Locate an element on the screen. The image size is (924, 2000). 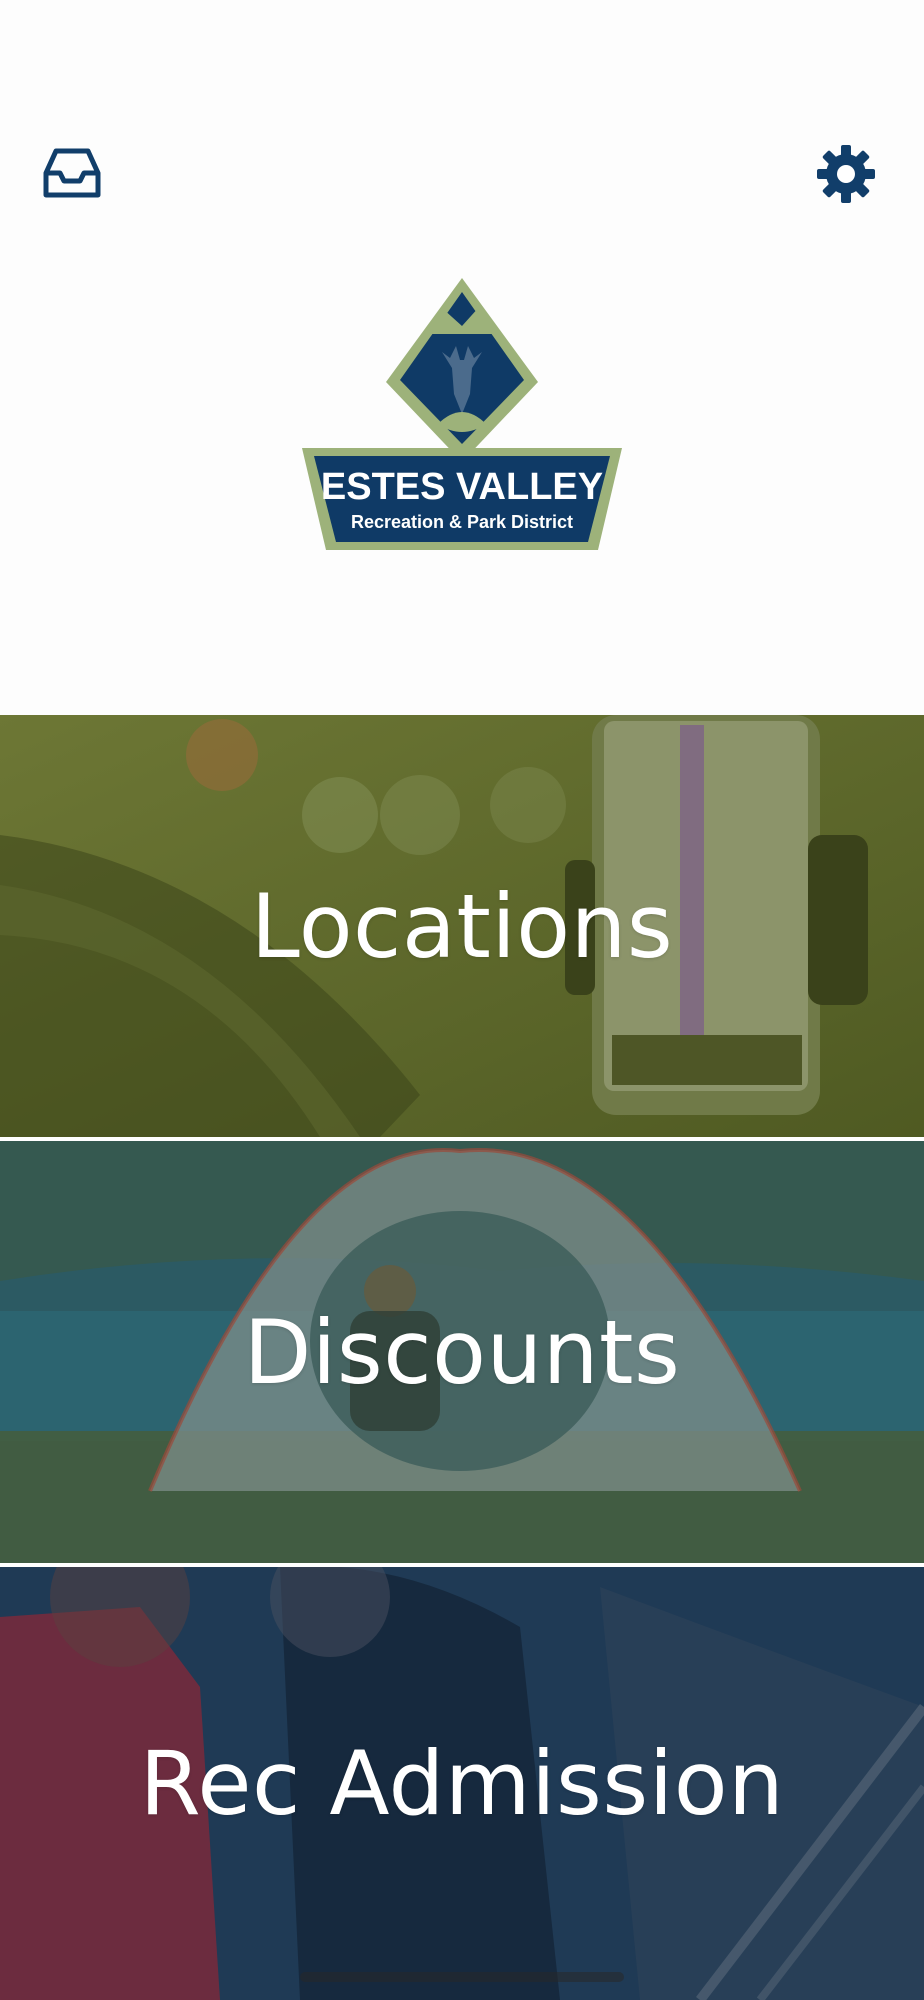
tile-rec-admission-label: Rec Admission is located at coordinates (462, 1783).